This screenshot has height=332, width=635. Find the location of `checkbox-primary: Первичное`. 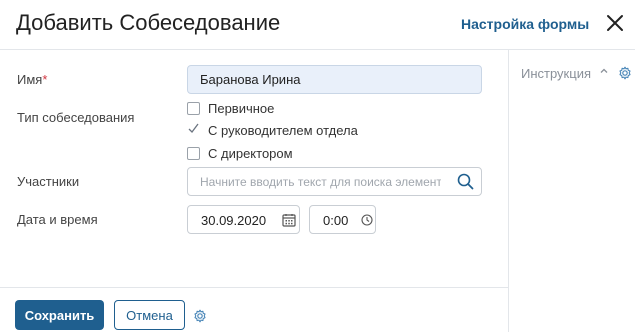

checkbox-primary: Первичное is located at coordinates (230, 108).